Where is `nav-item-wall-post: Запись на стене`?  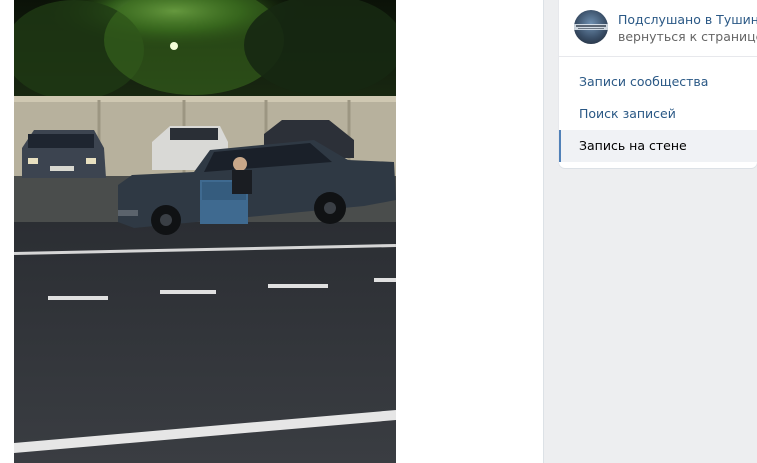
nav-item-wall-post: Запись на стене is located at coordinates (658, 146).